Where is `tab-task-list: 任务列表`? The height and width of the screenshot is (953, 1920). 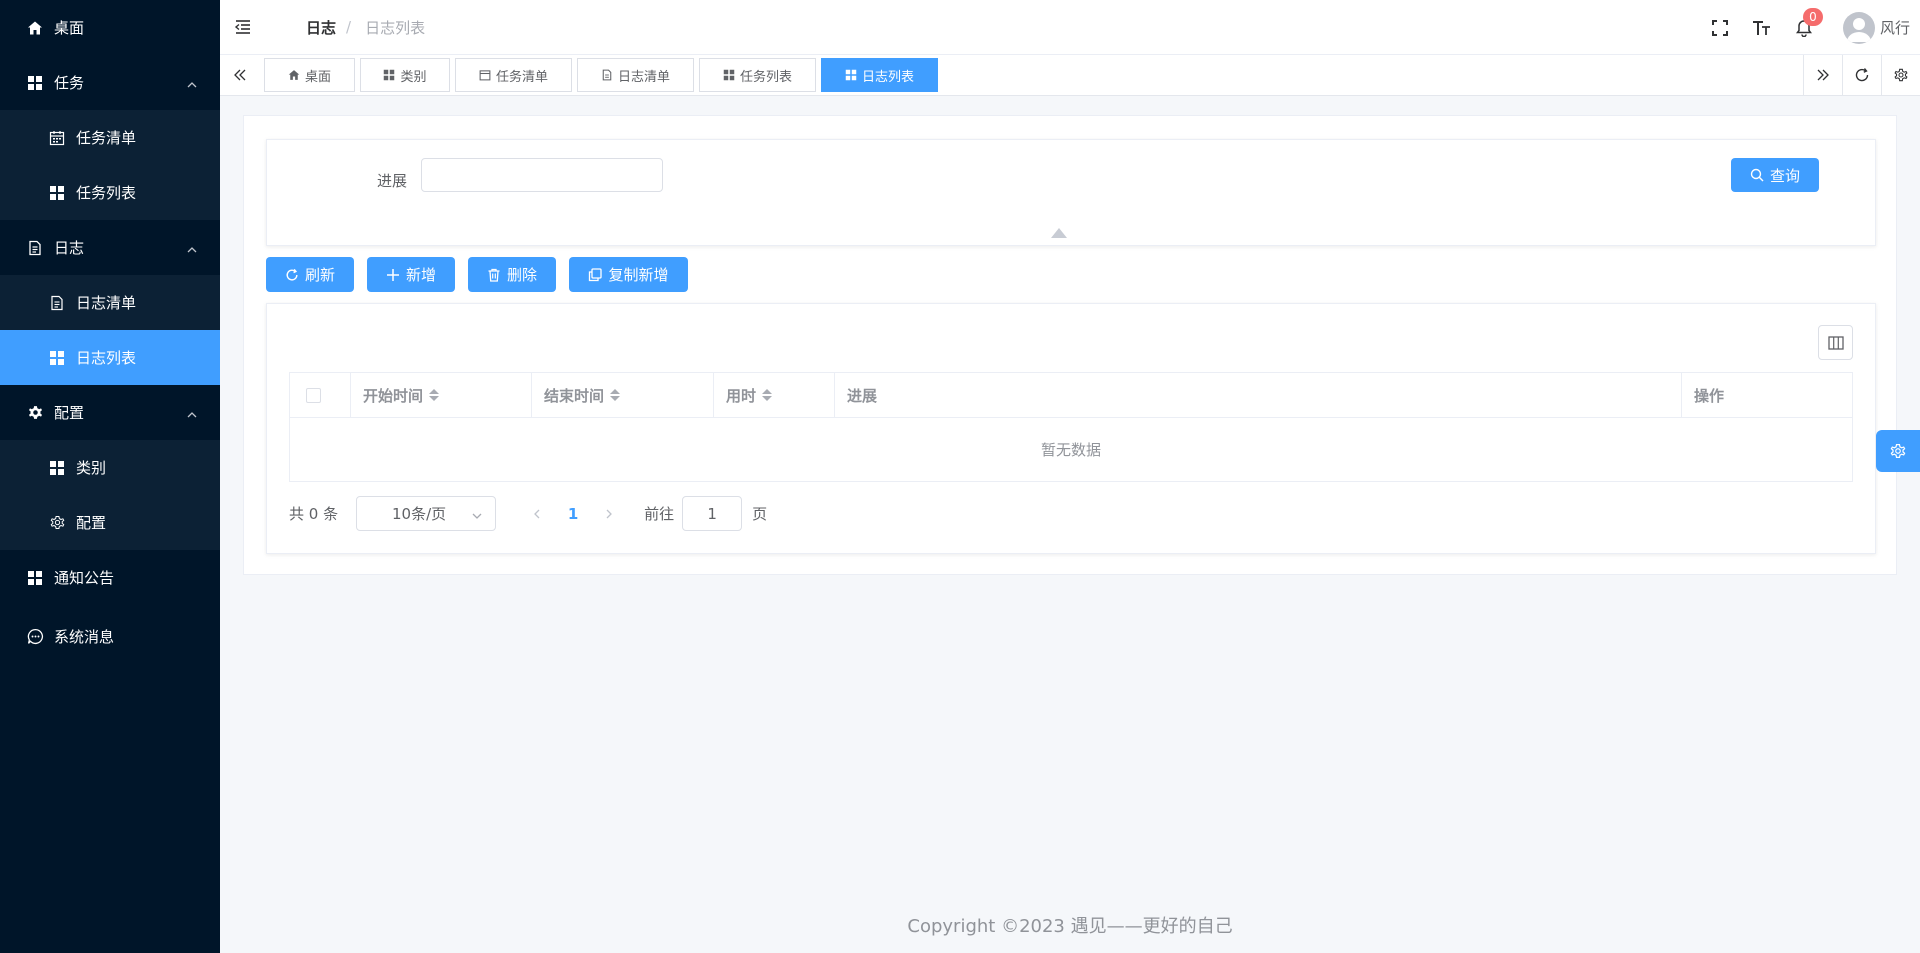
tab-task-list: 任务列表 is located at coordinates (757, 75).